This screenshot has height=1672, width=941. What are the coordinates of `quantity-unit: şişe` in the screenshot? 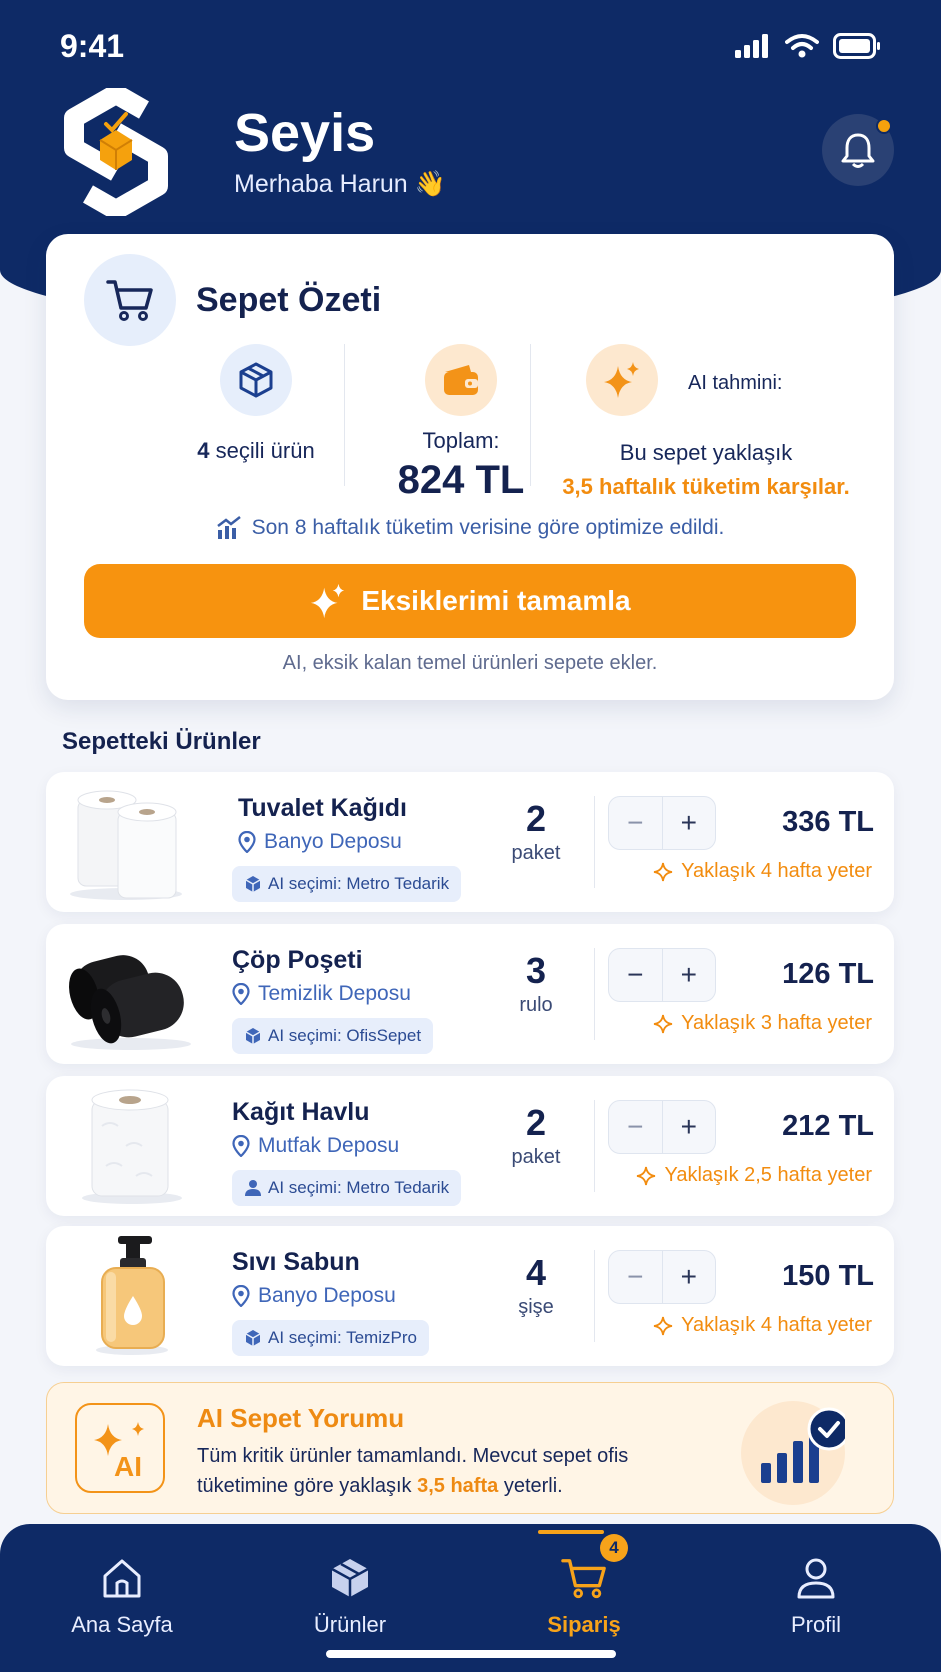 It's located at (536, 1307).